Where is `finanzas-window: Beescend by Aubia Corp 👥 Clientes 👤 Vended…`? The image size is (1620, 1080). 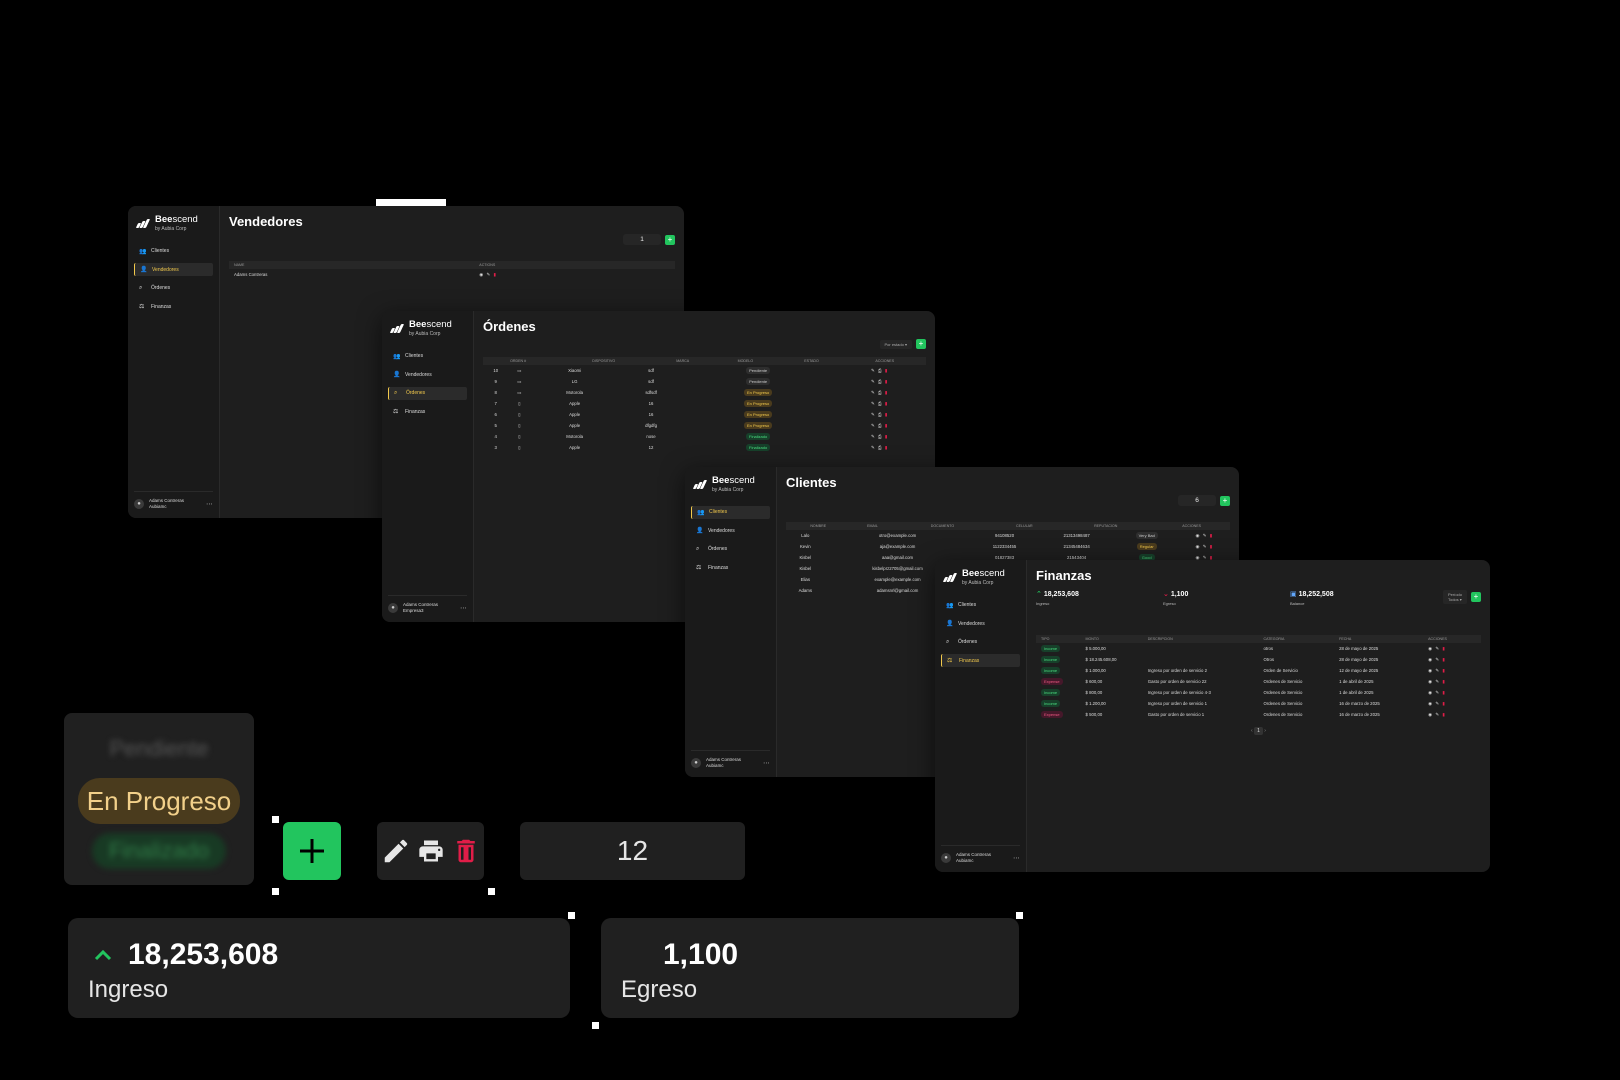
finanzas-window: Beescend by Aubia Corp 👥 Clientes 👤 Vended… is located at coordinates (1212, 716).